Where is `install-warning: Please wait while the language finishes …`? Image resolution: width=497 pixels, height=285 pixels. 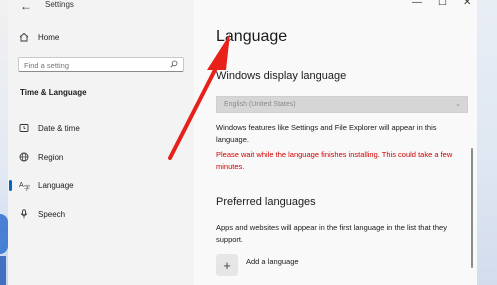 install-warning: Please wait while the language finishes … is located at coordinates (334, 160).